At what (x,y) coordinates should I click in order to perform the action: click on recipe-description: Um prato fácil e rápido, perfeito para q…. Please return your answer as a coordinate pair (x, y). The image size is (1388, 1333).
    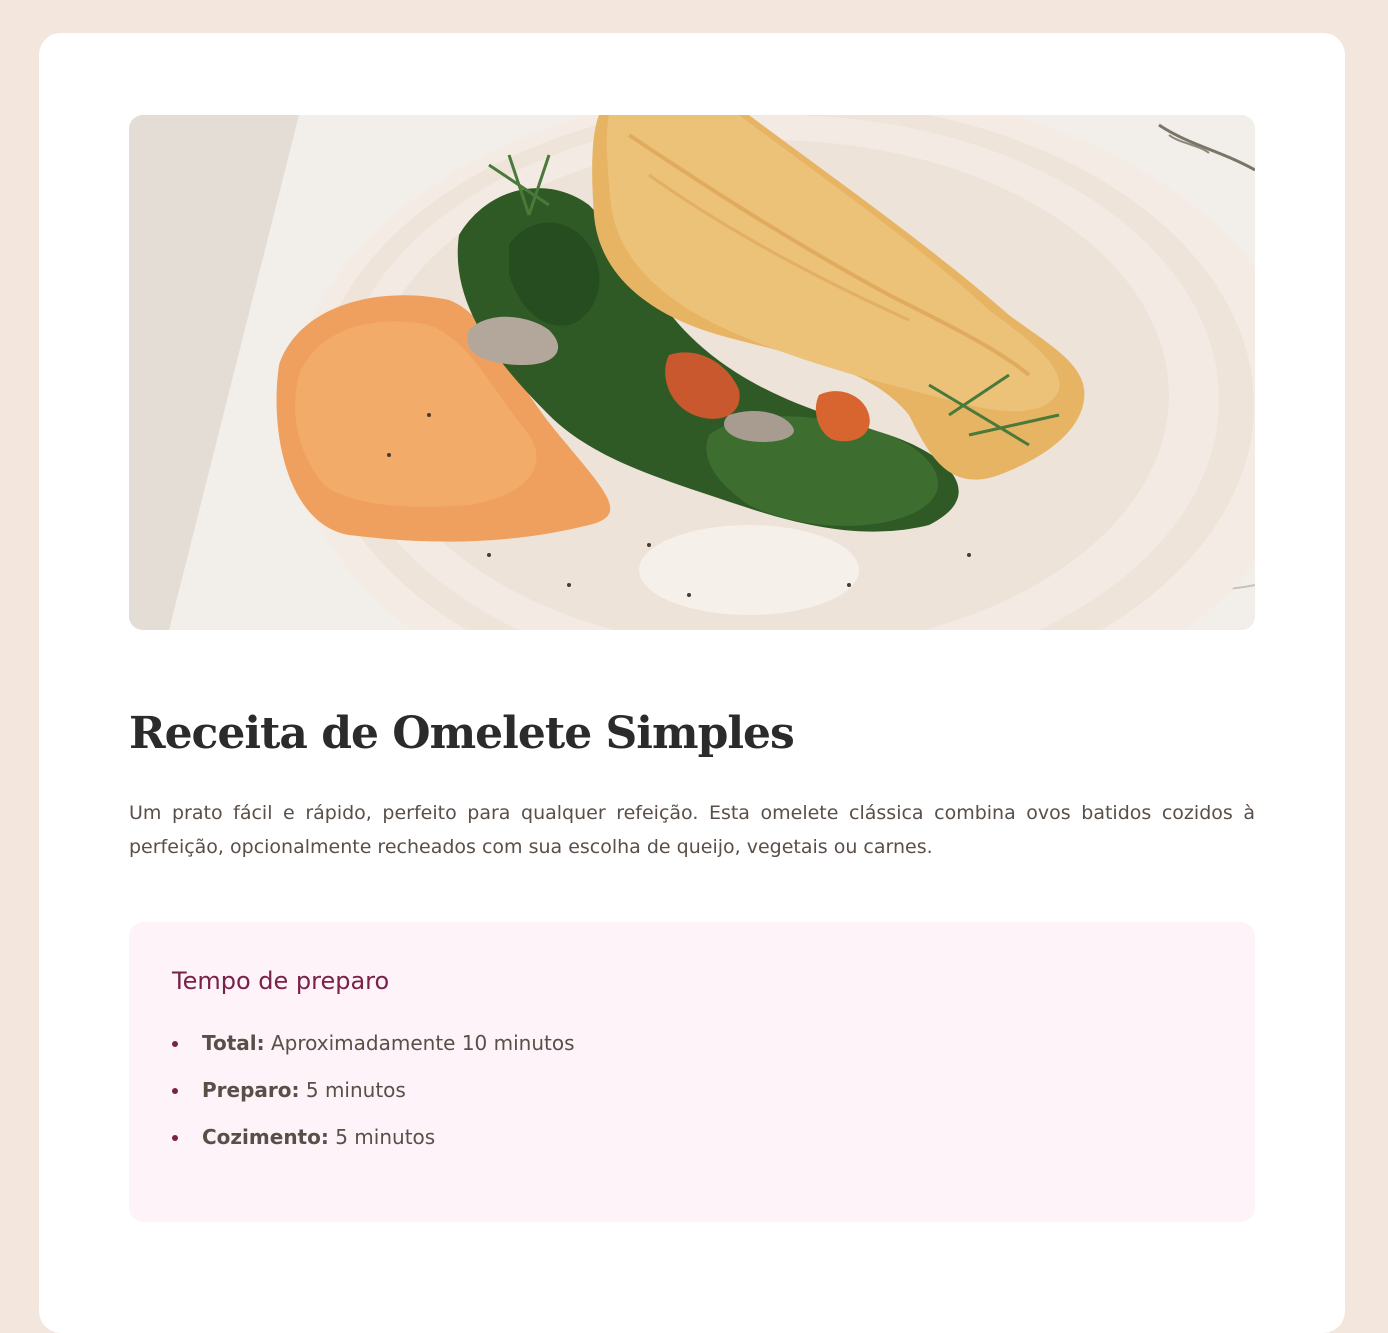
    Looking at the image, I should click on (692, 830).